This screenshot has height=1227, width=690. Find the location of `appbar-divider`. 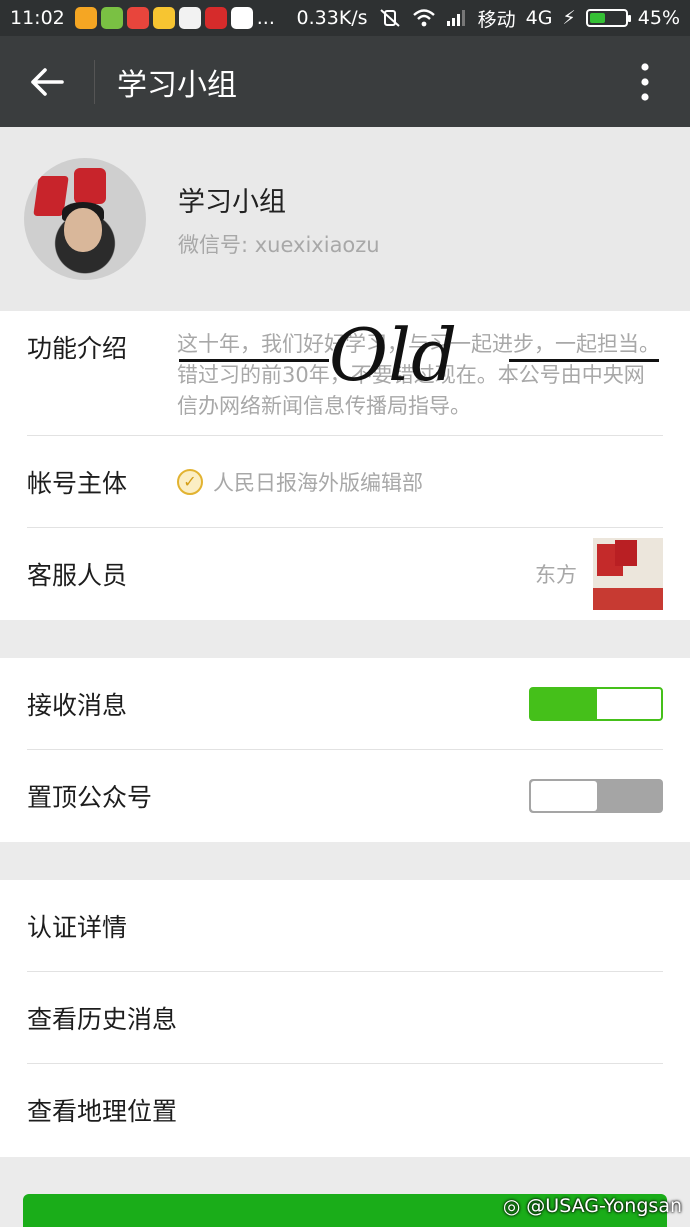

appbar-divider is located at coordinates (94, 81).